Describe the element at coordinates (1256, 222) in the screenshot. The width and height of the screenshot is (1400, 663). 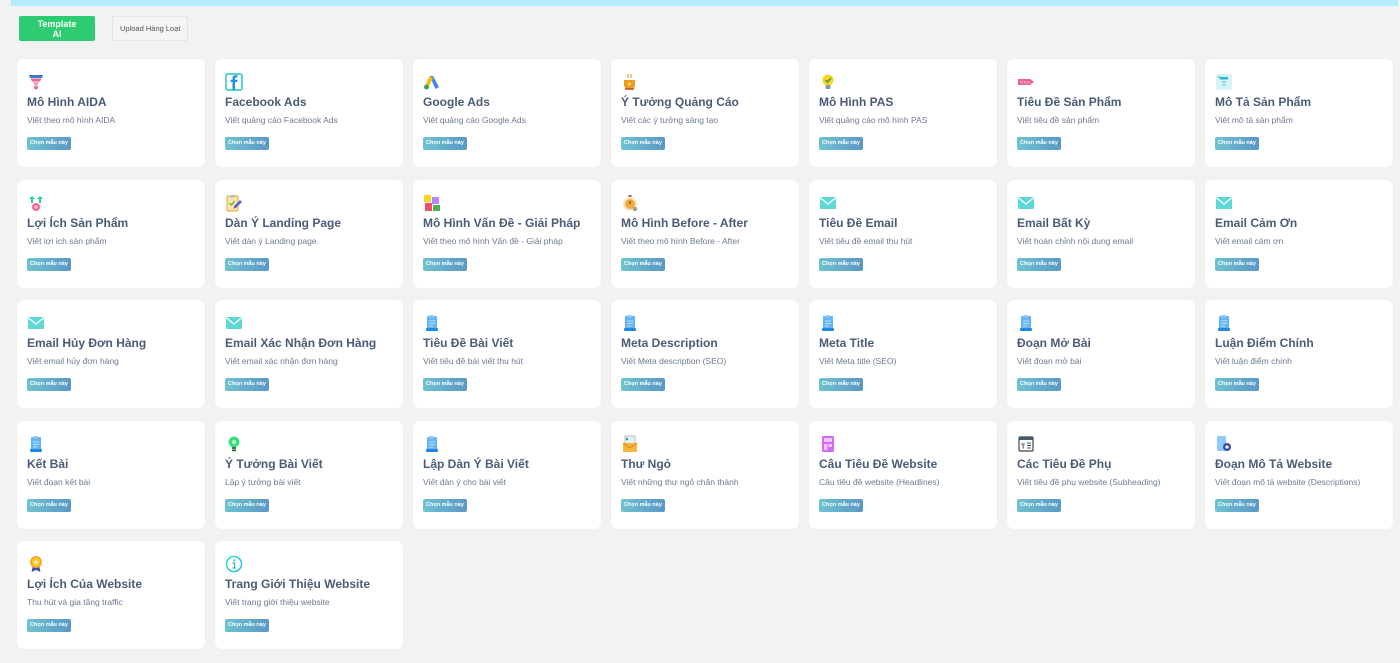
I see `template-title: Email Cảm Ơn` at that location.